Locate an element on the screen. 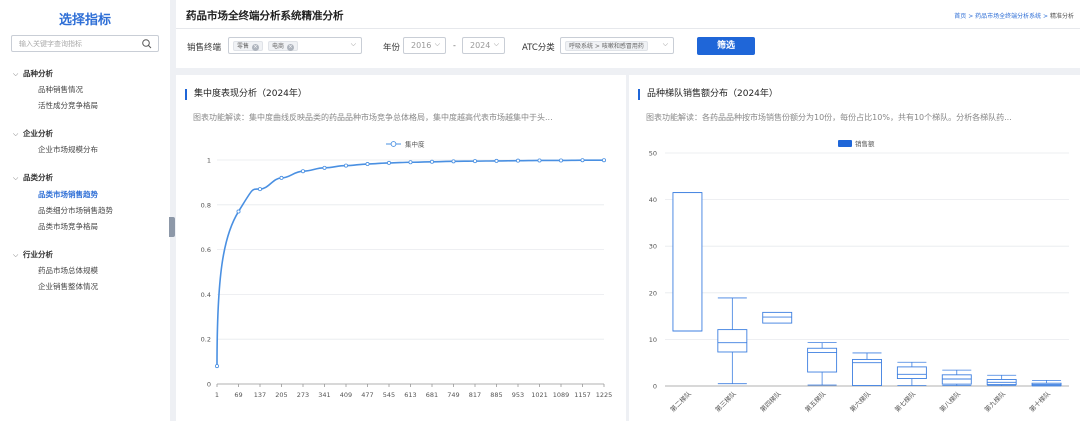 The image size is (1080, 421). sidebar-item-variety-sales: 品种销售情况 is located at coordinates (60, 89).